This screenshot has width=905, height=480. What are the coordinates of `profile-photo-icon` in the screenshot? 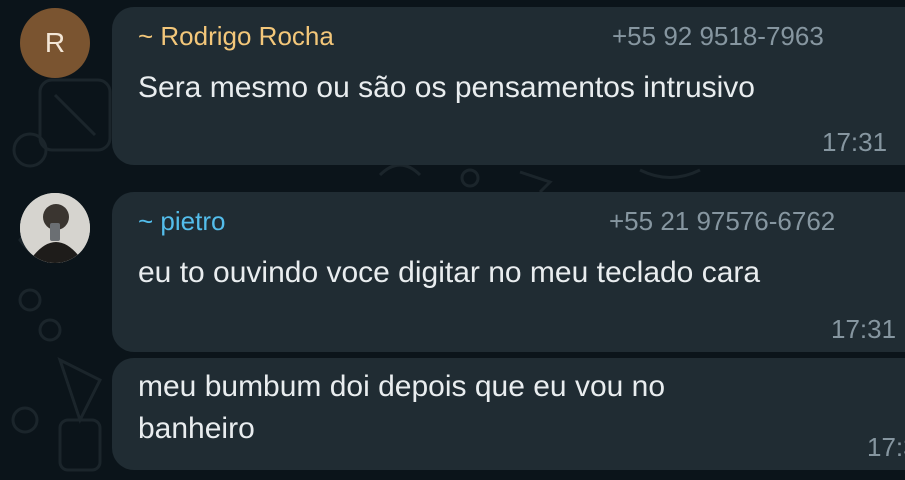 It's located at (55, 228).